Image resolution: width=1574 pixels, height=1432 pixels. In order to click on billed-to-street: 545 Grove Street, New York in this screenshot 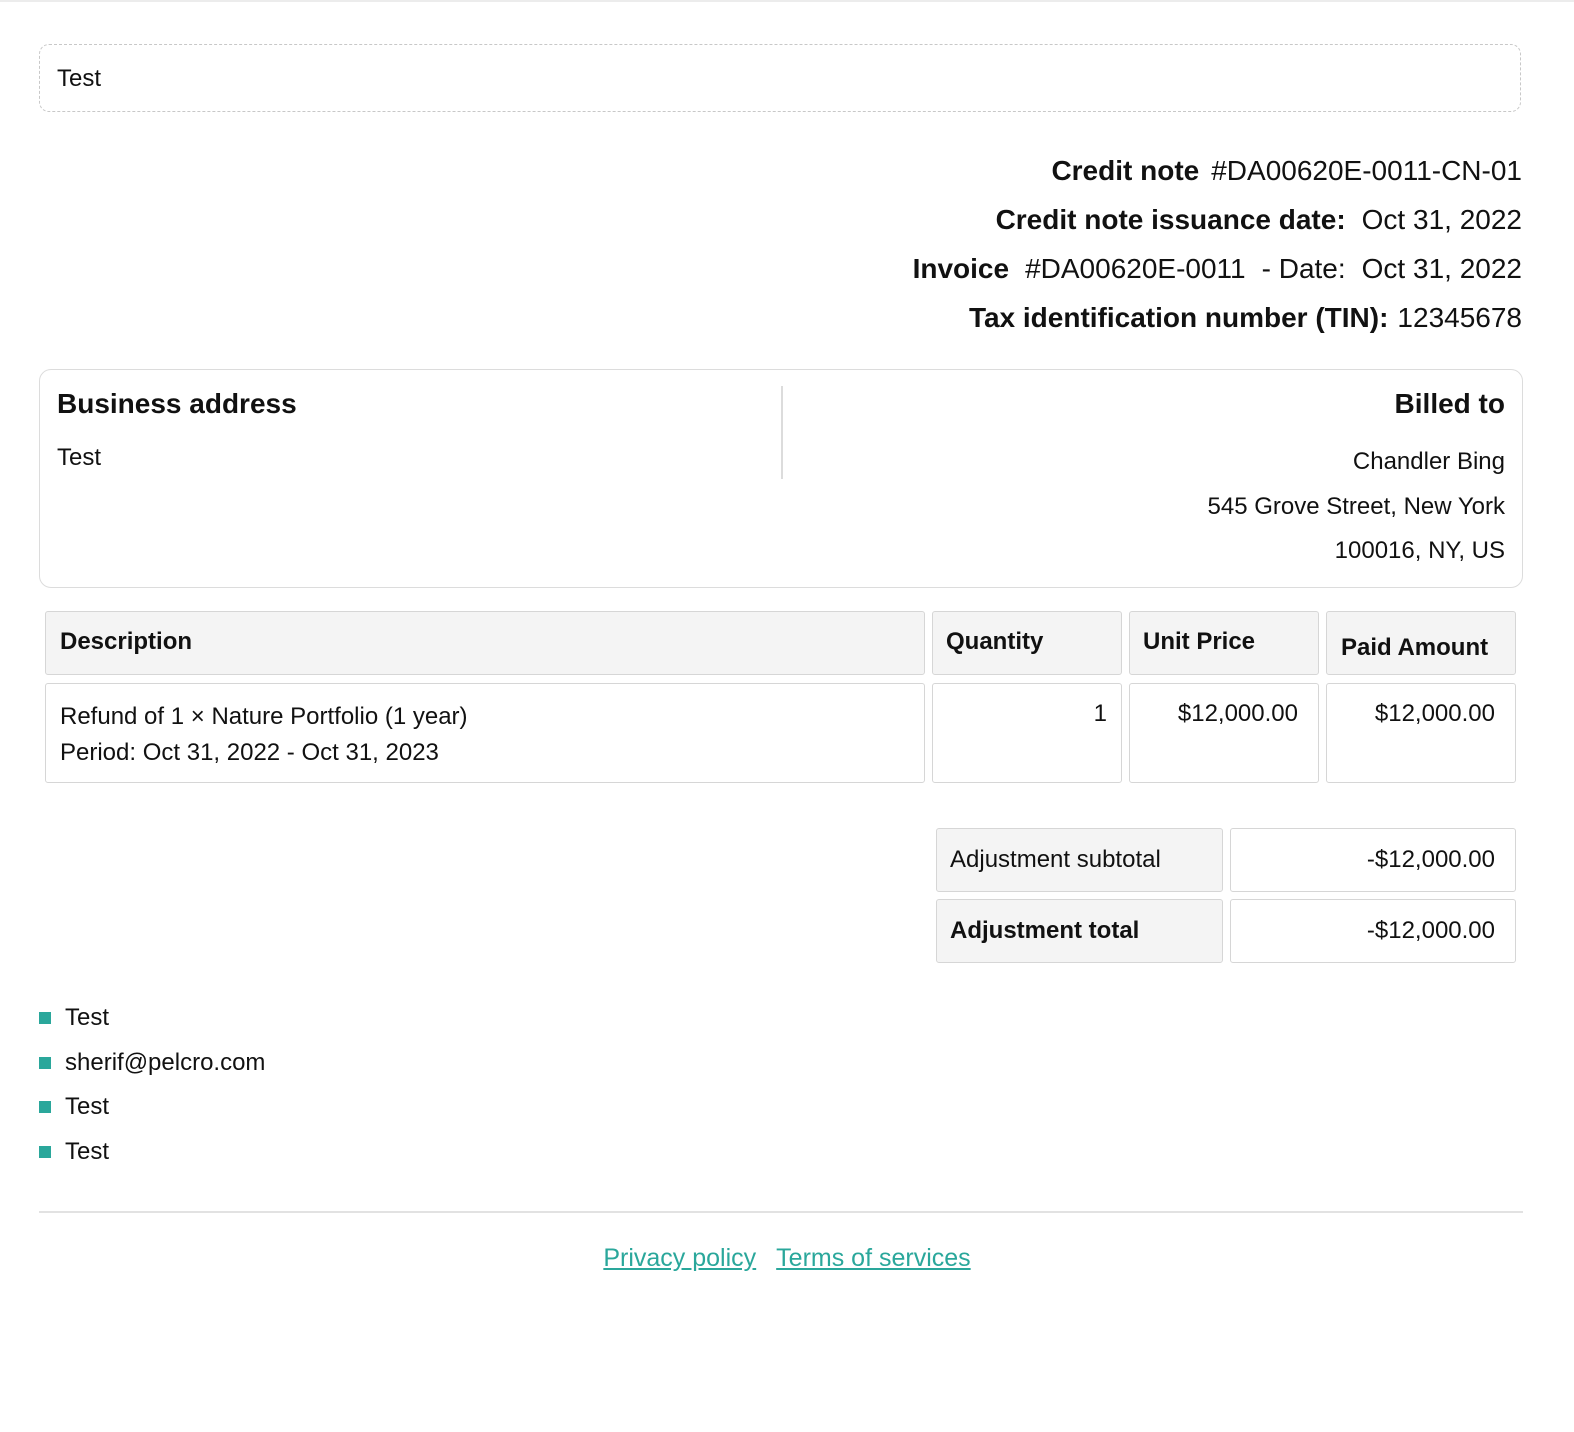, I will do `click(1356, 506)`.